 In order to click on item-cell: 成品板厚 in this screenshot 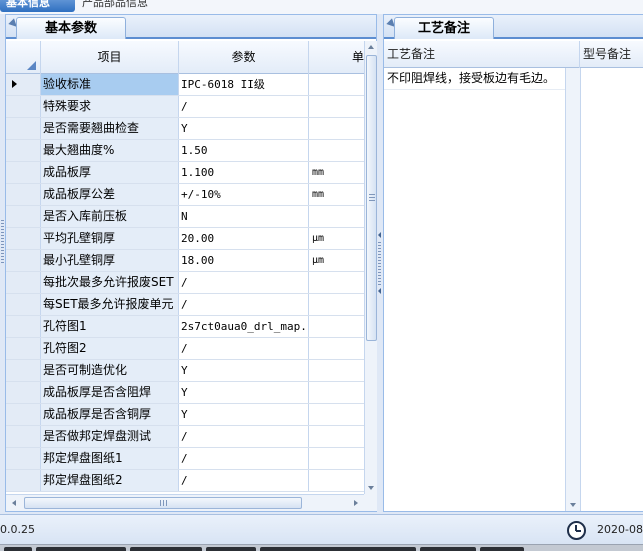, I will do `click(110, 172)`.